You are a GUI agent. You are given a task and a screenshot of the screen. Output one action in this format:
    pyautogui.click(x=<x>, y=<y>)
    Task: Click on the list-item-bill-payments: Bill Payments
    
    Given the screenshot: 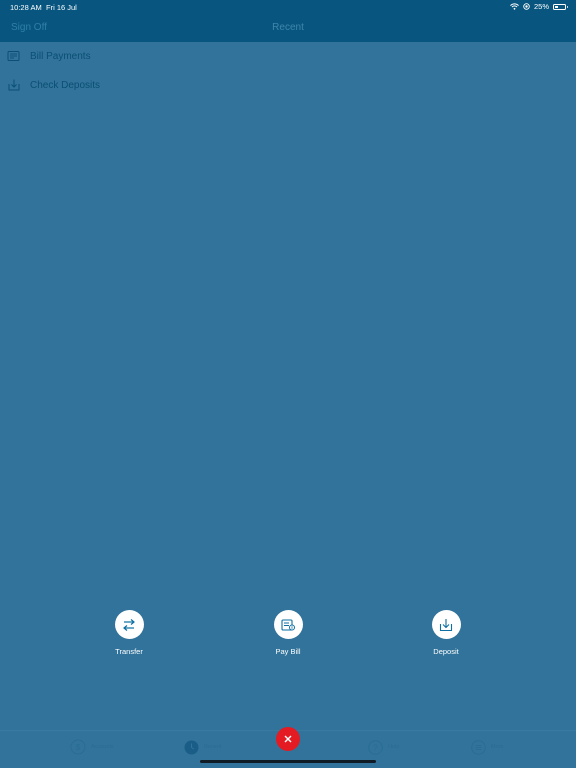 What is the action you would take?
    pyautogui.click(x=288, y=56)
    